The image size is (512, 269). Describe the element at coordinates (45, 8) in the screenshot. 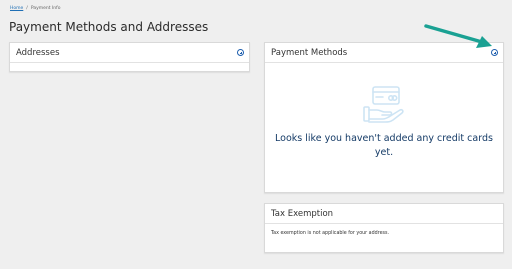

I see `breadcrumb-current: Payment Info` at that location.